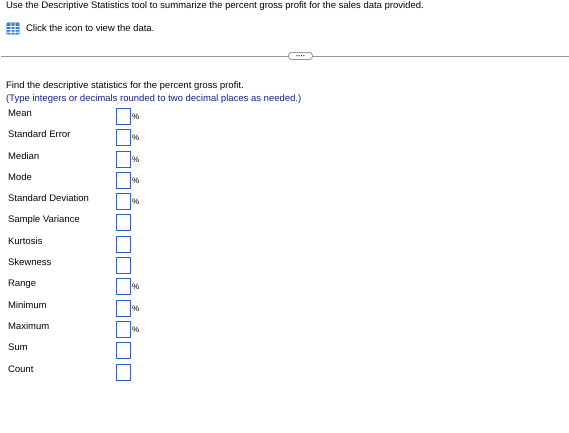 This screenshot has width=569, height=433. What do you see at coordinates (40, 134) in the screenshot?
I see `stat-label: Standard Error` at bounding box center [40, 134].